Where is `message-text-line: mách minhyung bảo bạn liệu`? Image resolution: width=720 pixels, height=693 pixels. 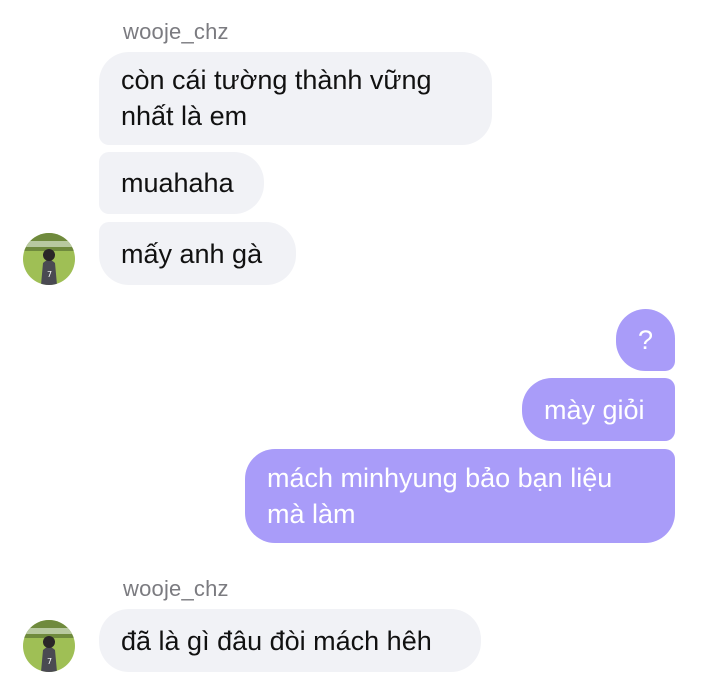 message-text-line: mách minhyung bảo bạn liệu is located at coordinates (440, 478).